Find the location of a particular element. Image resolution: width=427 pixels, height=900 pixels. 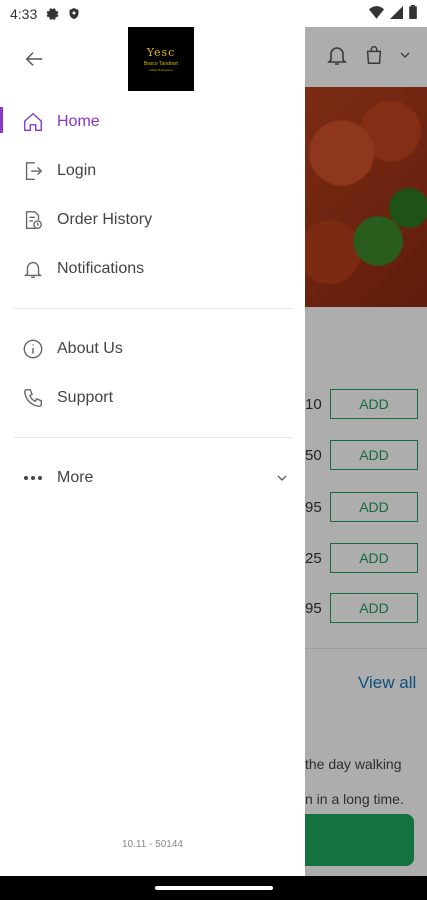

menu-item-label: Login is located at coordinates (77, 170).